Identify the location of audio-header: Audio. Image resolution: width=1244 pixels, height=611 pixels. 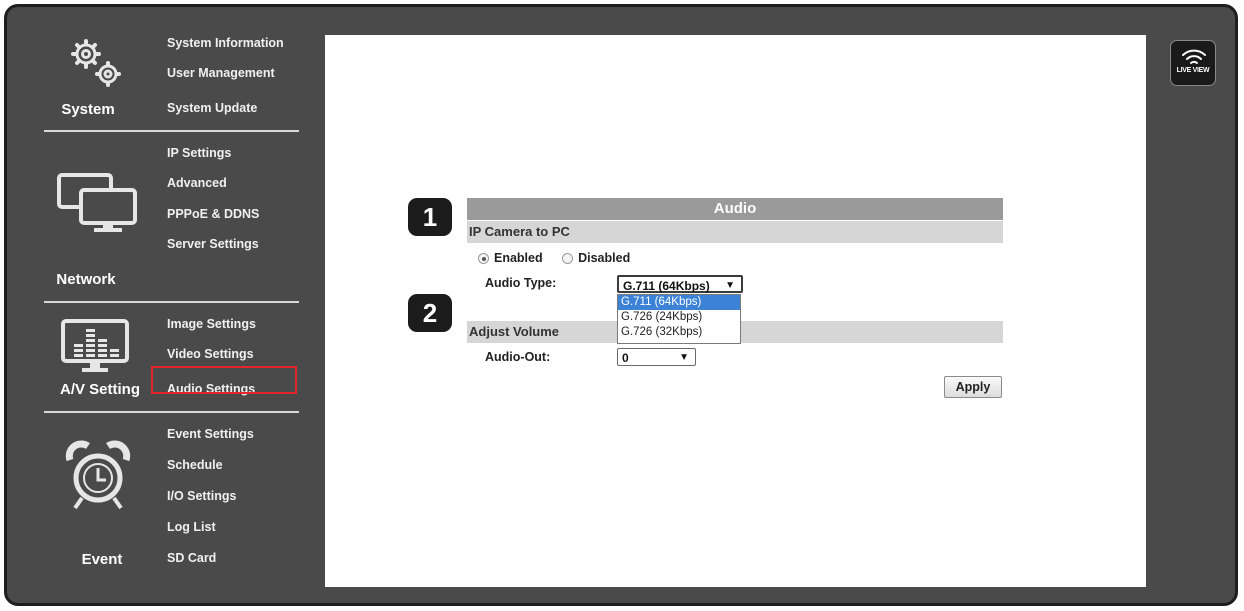
(735, 209).